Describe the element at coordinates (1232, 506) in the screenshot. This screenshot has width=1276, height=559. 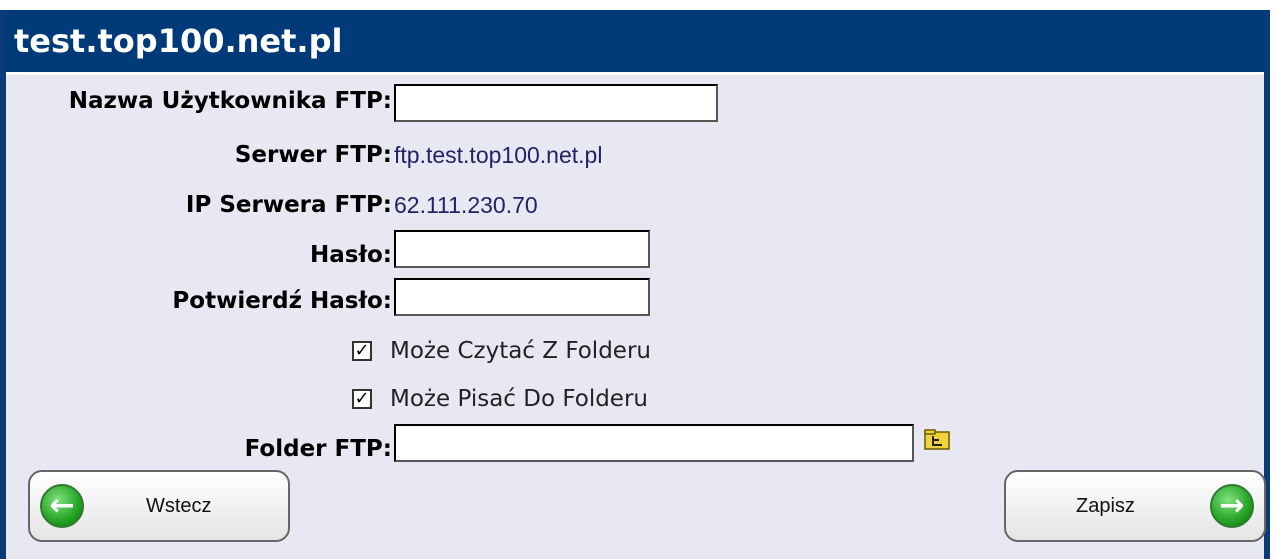
I see `arrow-right-icon: →` at that location.